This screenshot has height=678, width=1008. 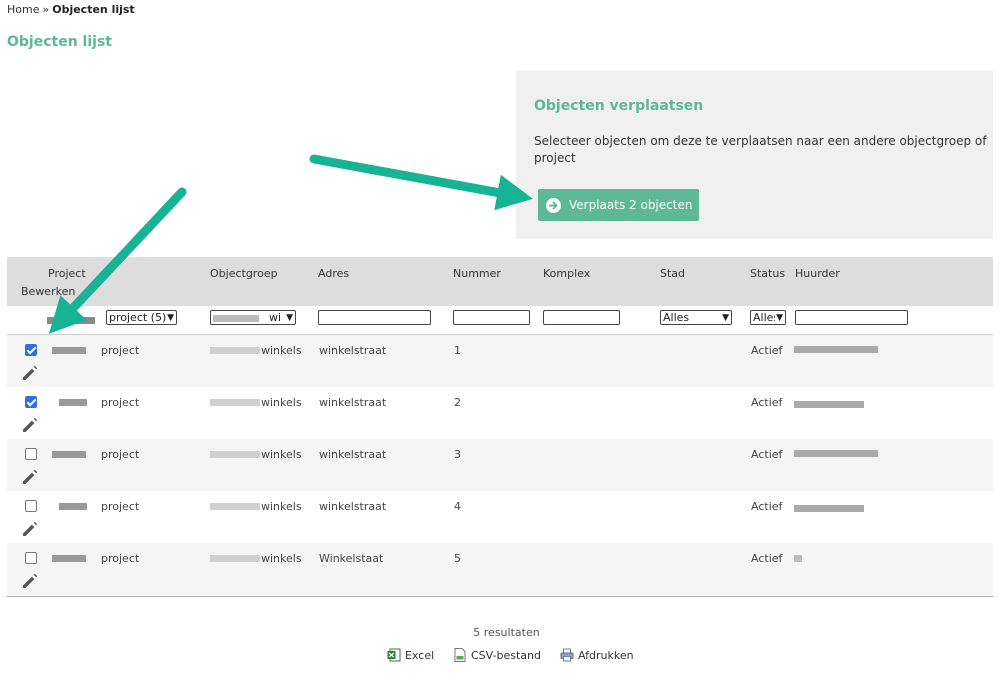 What do you see at coordinates (93, 9) in the screenshot?
I see `breadcrumb-current: Objecten lijst` at bounding box center [93, 9].